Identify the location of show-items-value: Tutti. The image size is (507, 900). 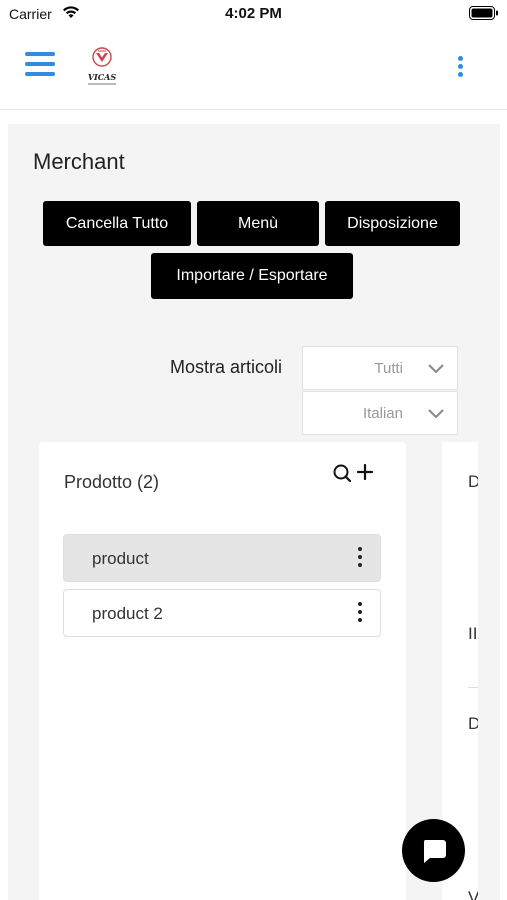
(388, 368).